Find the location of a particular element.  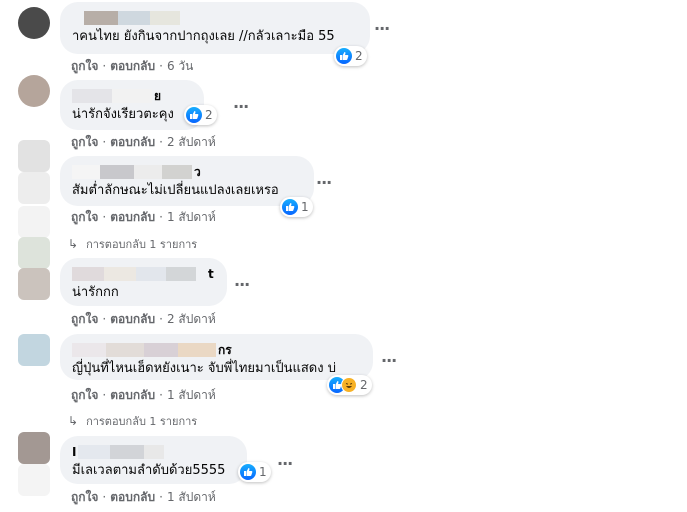

comment-bubble: t น่ารักกก is located at coordinates (143, 282).